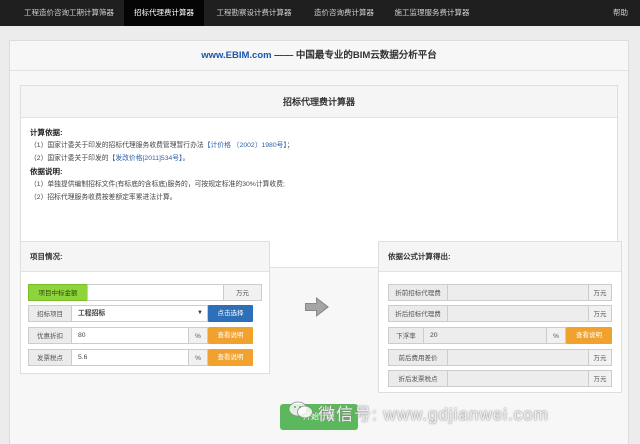 The width and height of the screenshot is (640, 444). What do you see at coordinates (164, 13) in the screenshot?
I see `tab-bidding-agency-fee: 招标代理费计算器` at bounding box center [164, 13].